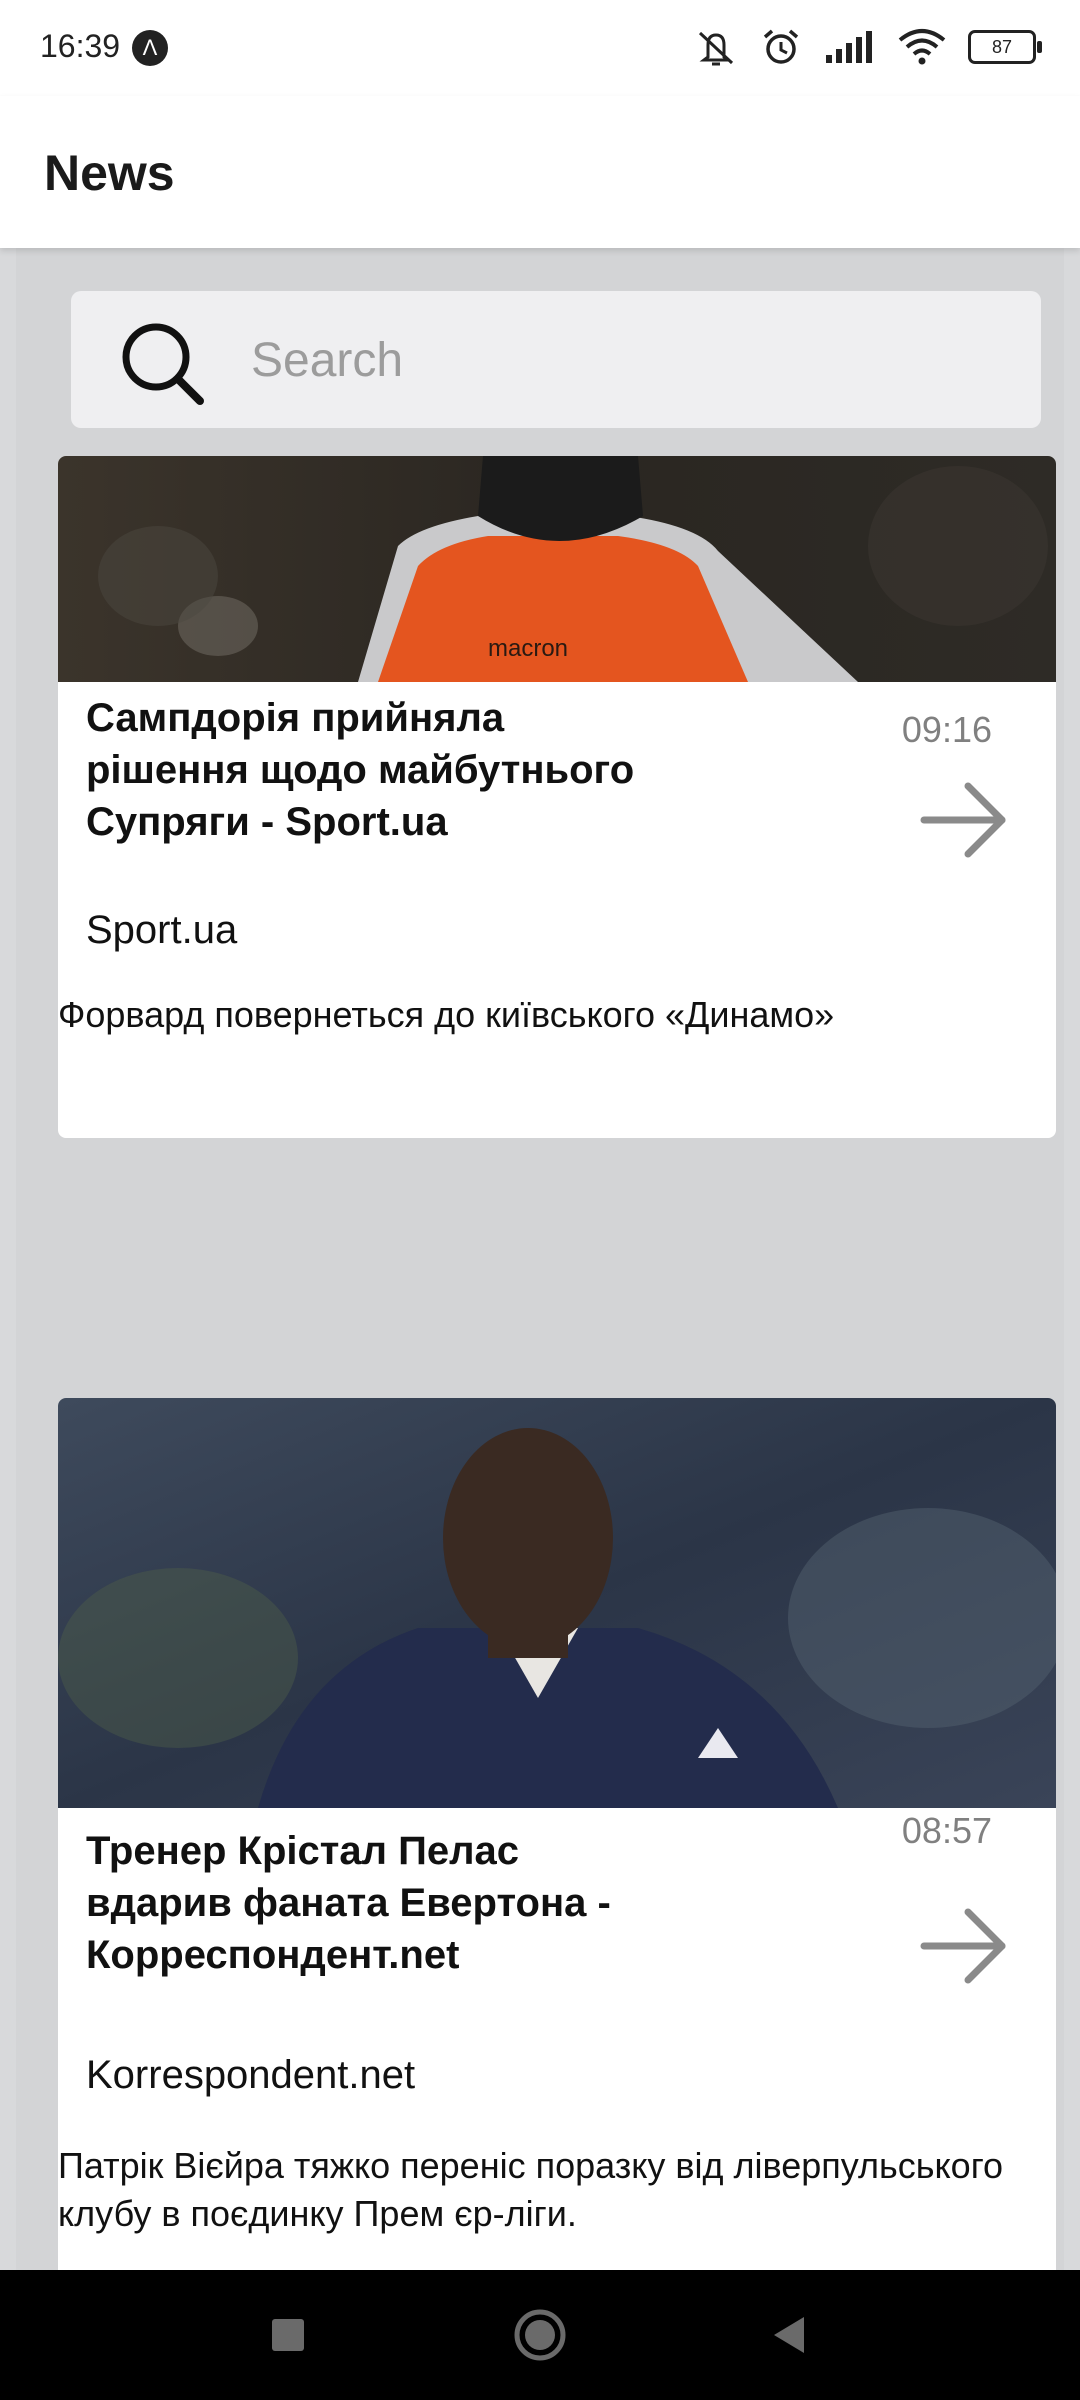  Describe the element at coordinates (540, 172) in the screenshot. I see `app-bar: News` at that location.